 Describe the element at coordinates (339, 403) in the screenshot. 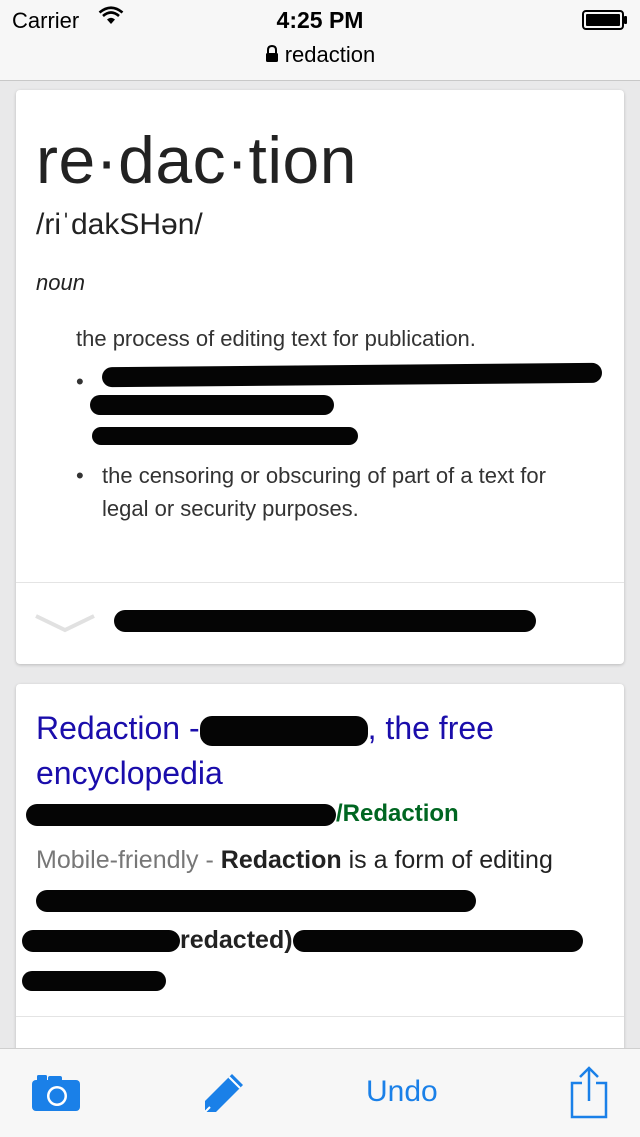

I see `definition-2-redacted: •` at that location.